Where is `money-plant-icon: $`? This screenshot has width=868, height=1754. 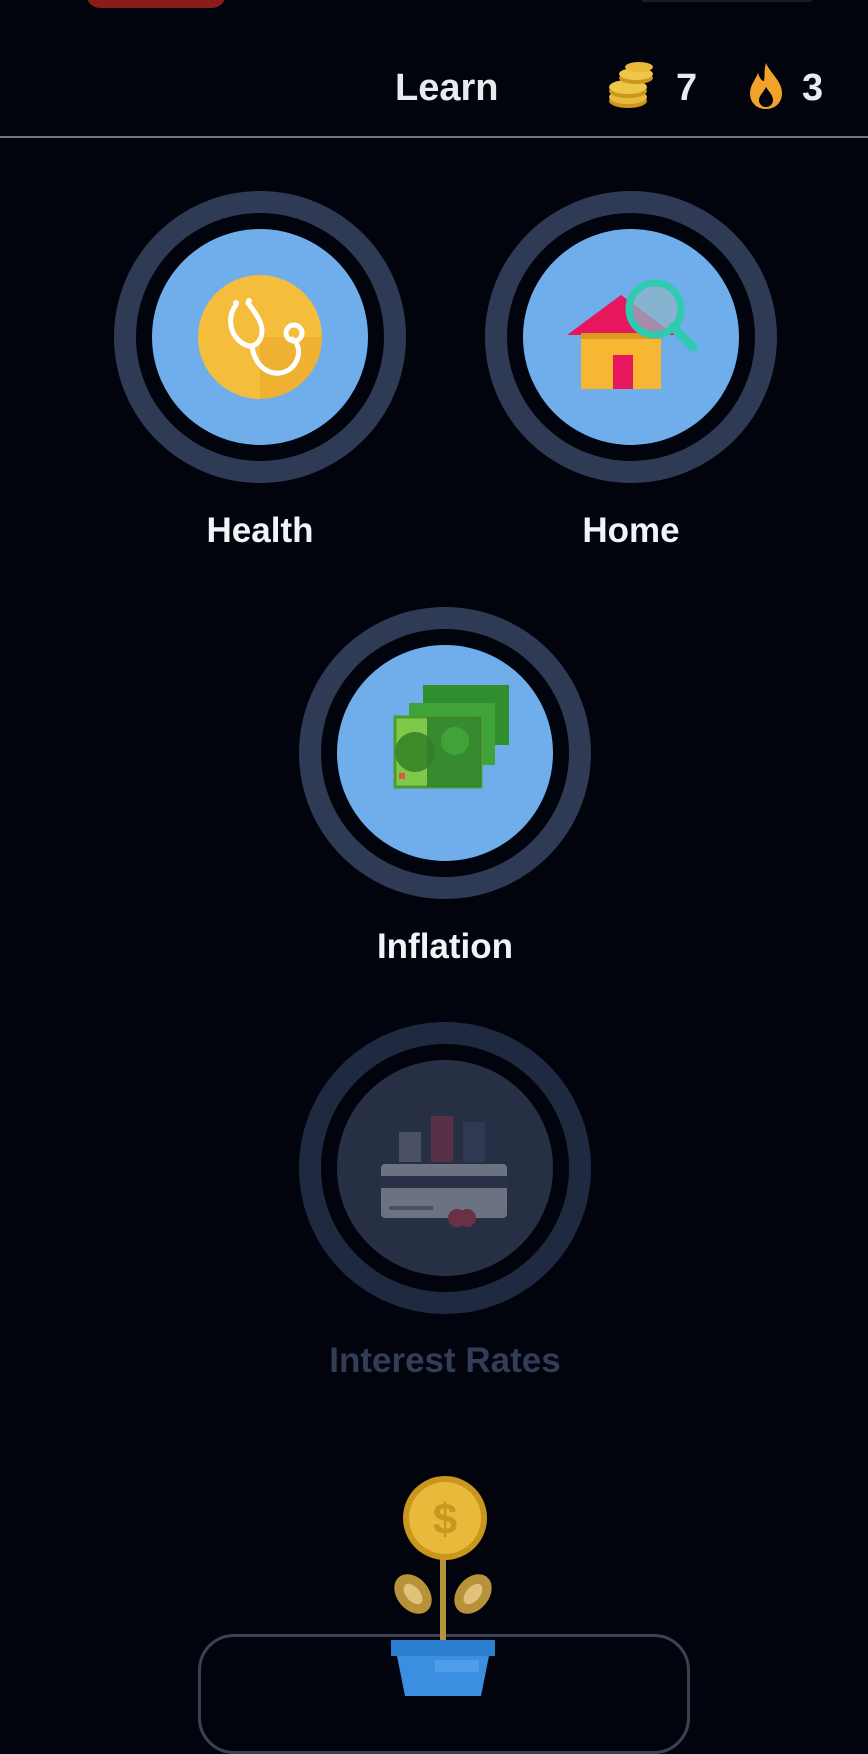
money-plant-icon: $ is located at coordinates (443, 1586).